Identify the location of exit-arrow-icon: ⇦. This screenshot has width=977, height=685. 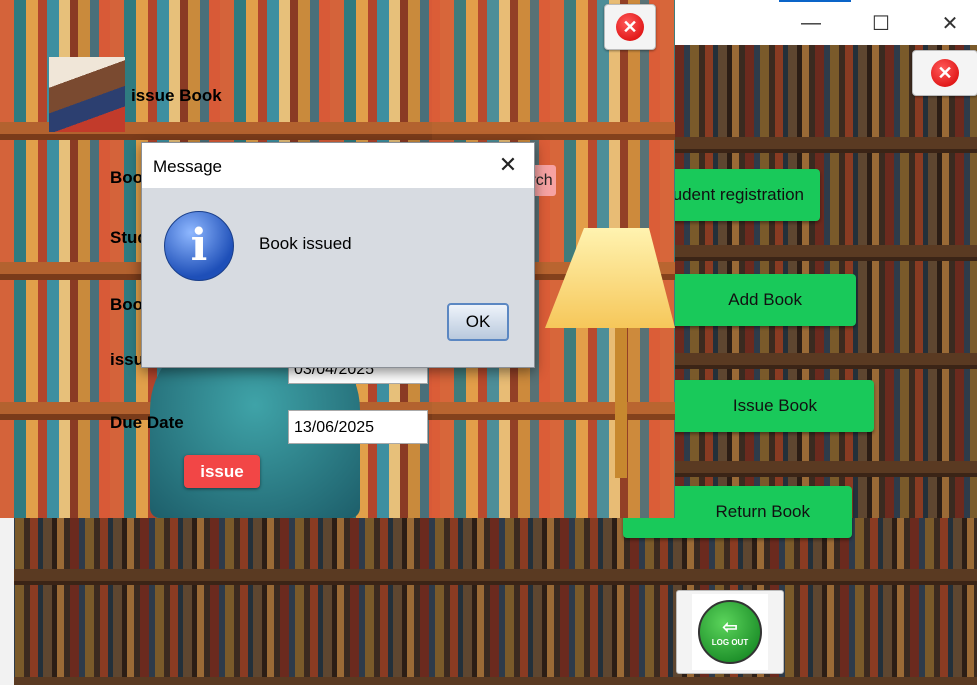
(730, 626).